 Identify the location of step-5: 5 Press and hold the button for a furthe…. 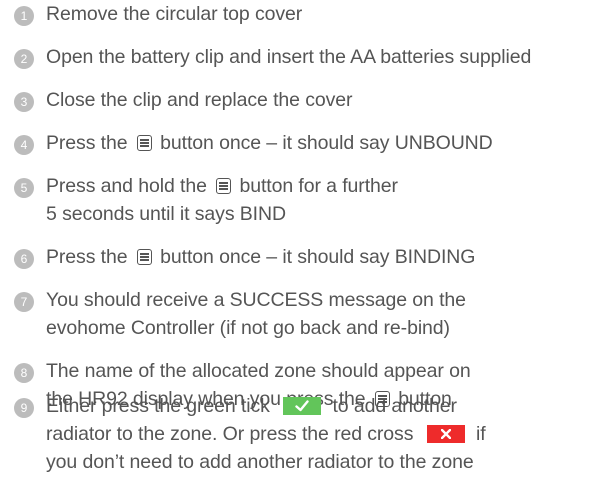
(302, 200).